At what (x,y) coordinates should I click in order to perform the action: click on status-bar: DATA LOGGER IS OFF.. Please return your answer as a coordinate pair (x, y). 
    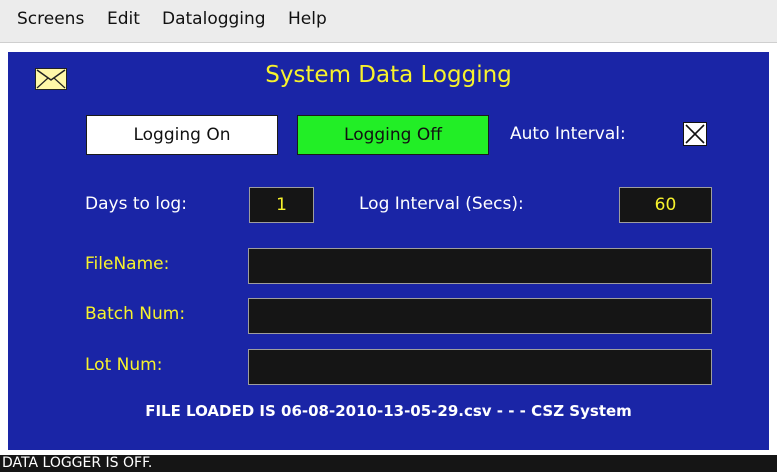
    Looking at the image, I should click on (388, 463).